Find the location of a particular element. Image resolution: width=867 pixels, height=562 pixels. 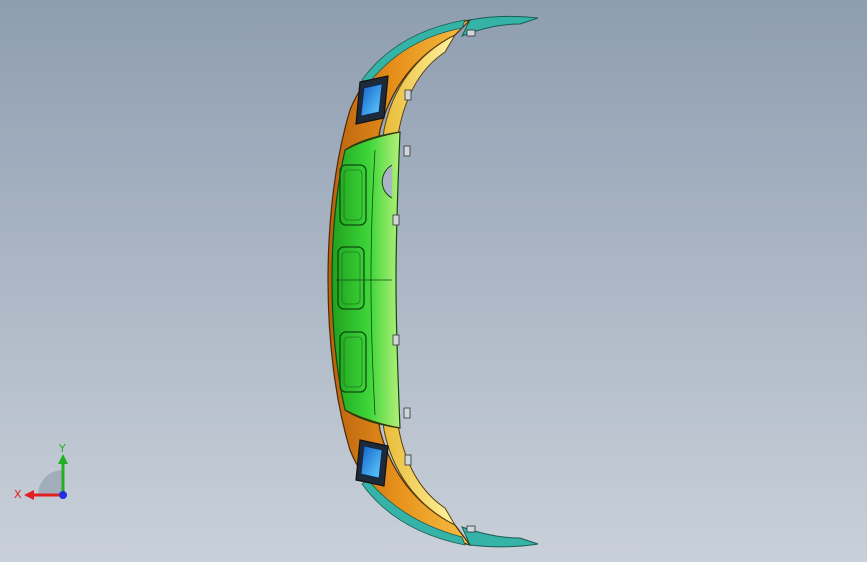

axis-triad: Y X is located at coordinates (41, 471).